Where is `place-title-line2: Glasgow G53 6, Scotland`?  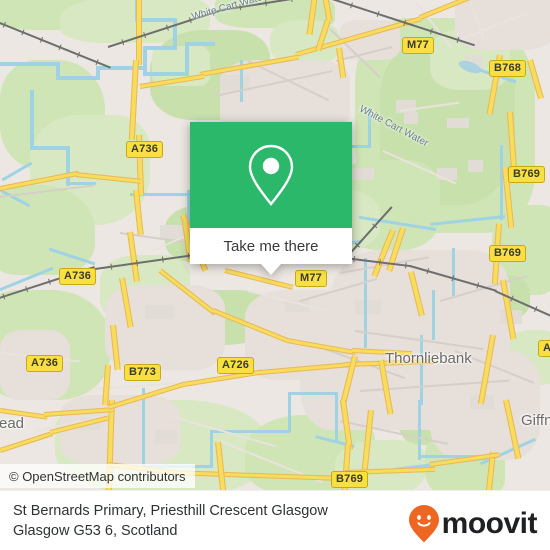
place-title-line2: Glasgow G53 6, Scotland is located at coordinates (95, 530).